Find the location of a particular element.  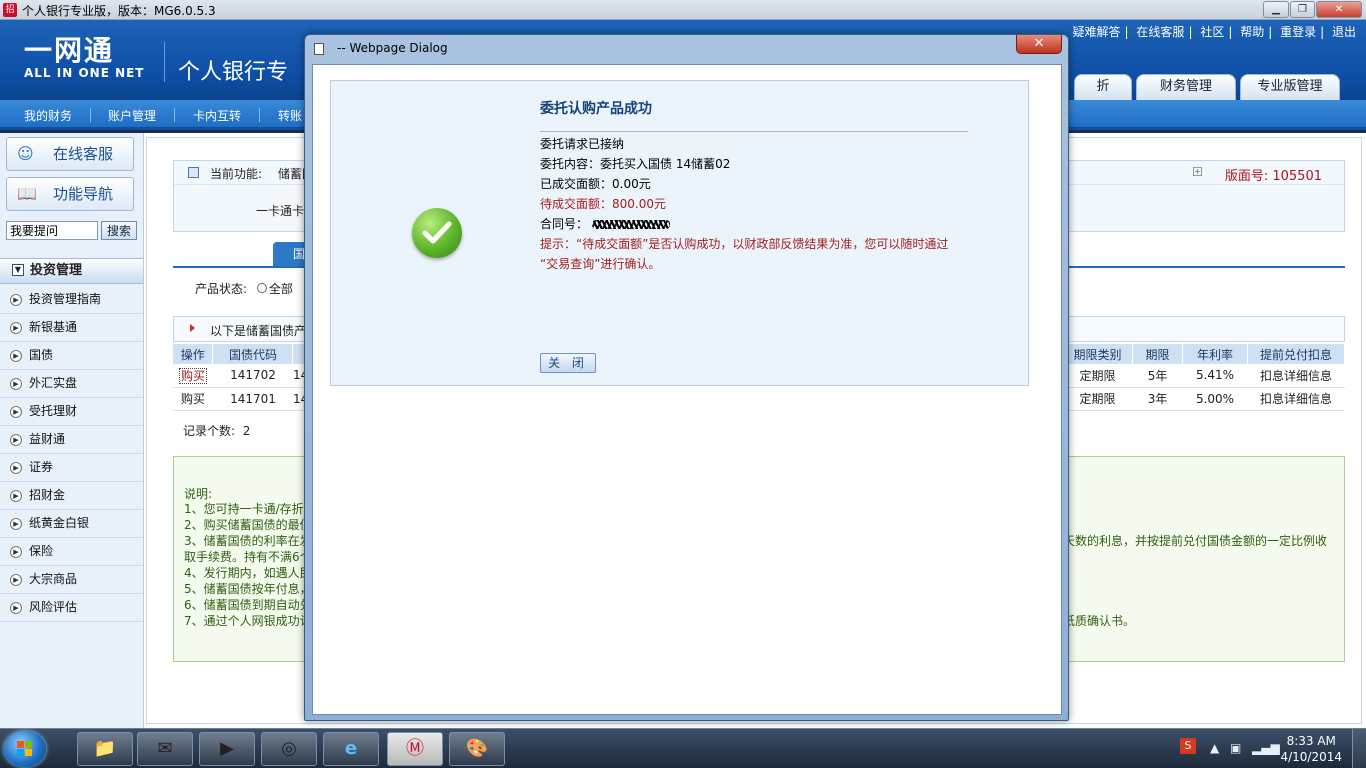

version-number: 版面号: 105501 is located at coordinates (1273, 176).